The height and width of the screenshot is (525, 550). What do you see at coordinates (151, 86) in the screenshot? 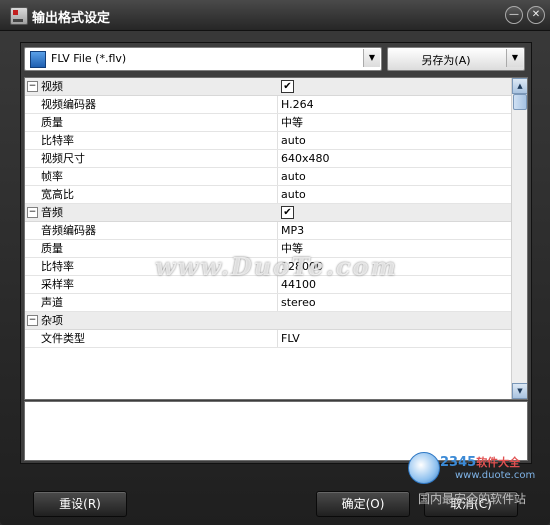
I see `category-cell: − 视频` at bounding box center [151, 86].